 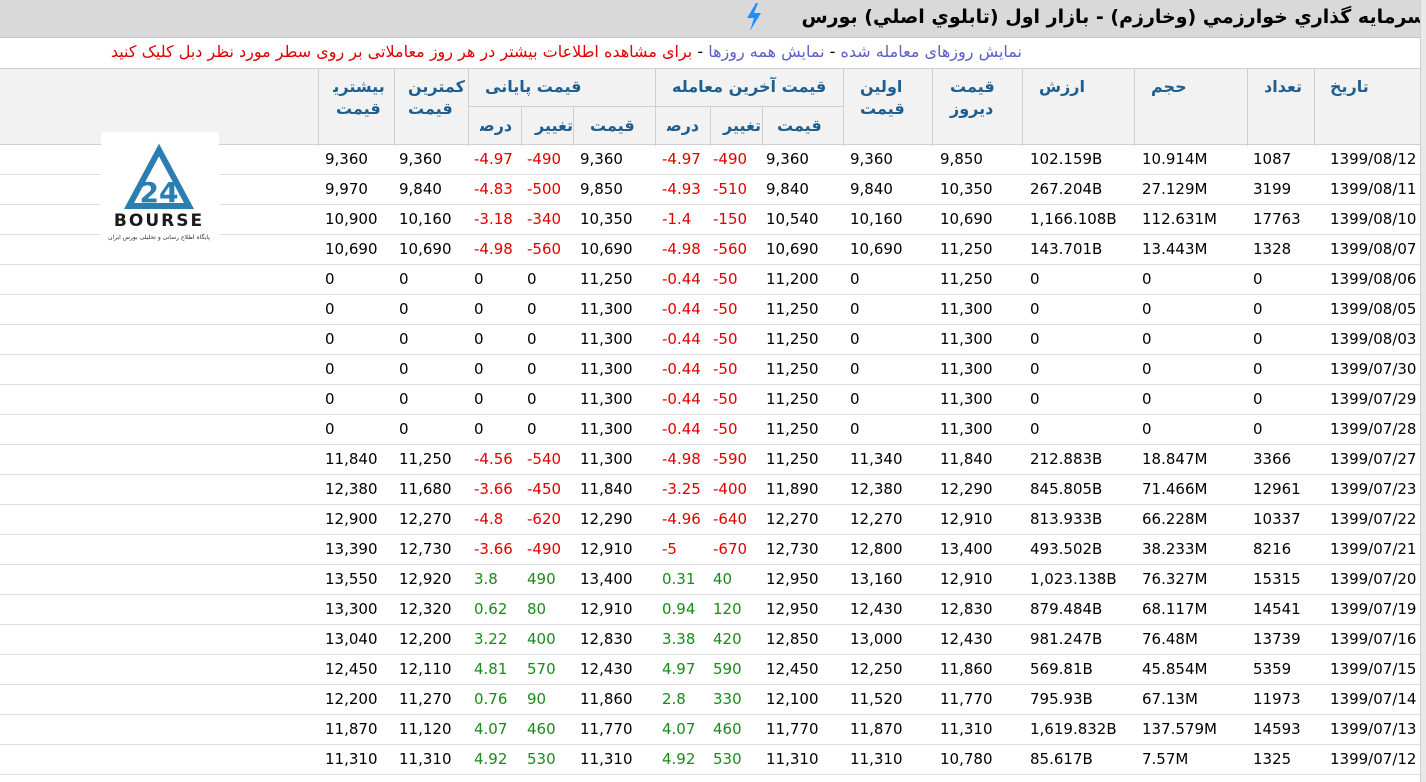 I want to click on cell-last-change: -510, so click(x=730, y=189).